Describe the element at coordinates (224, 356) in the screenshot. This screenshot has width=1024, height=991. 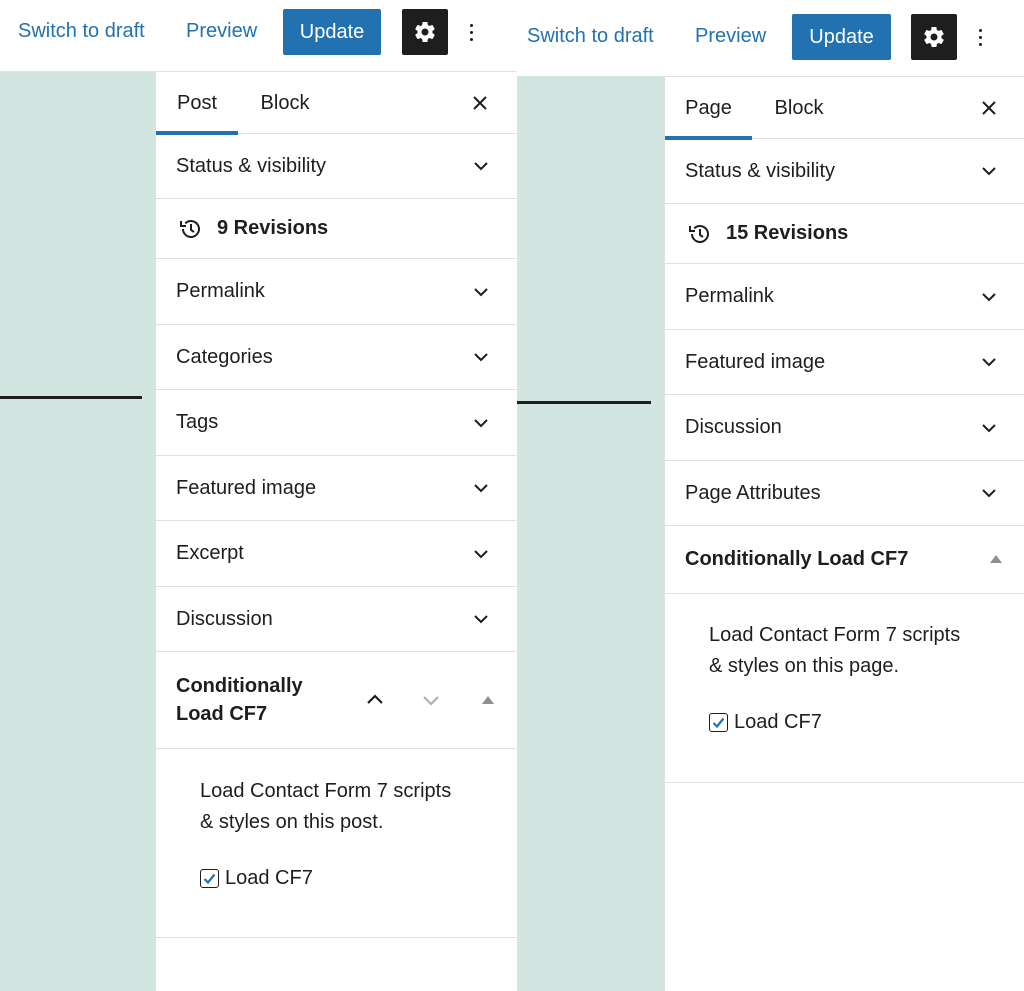
I see `panel-label: Categories` at that location.